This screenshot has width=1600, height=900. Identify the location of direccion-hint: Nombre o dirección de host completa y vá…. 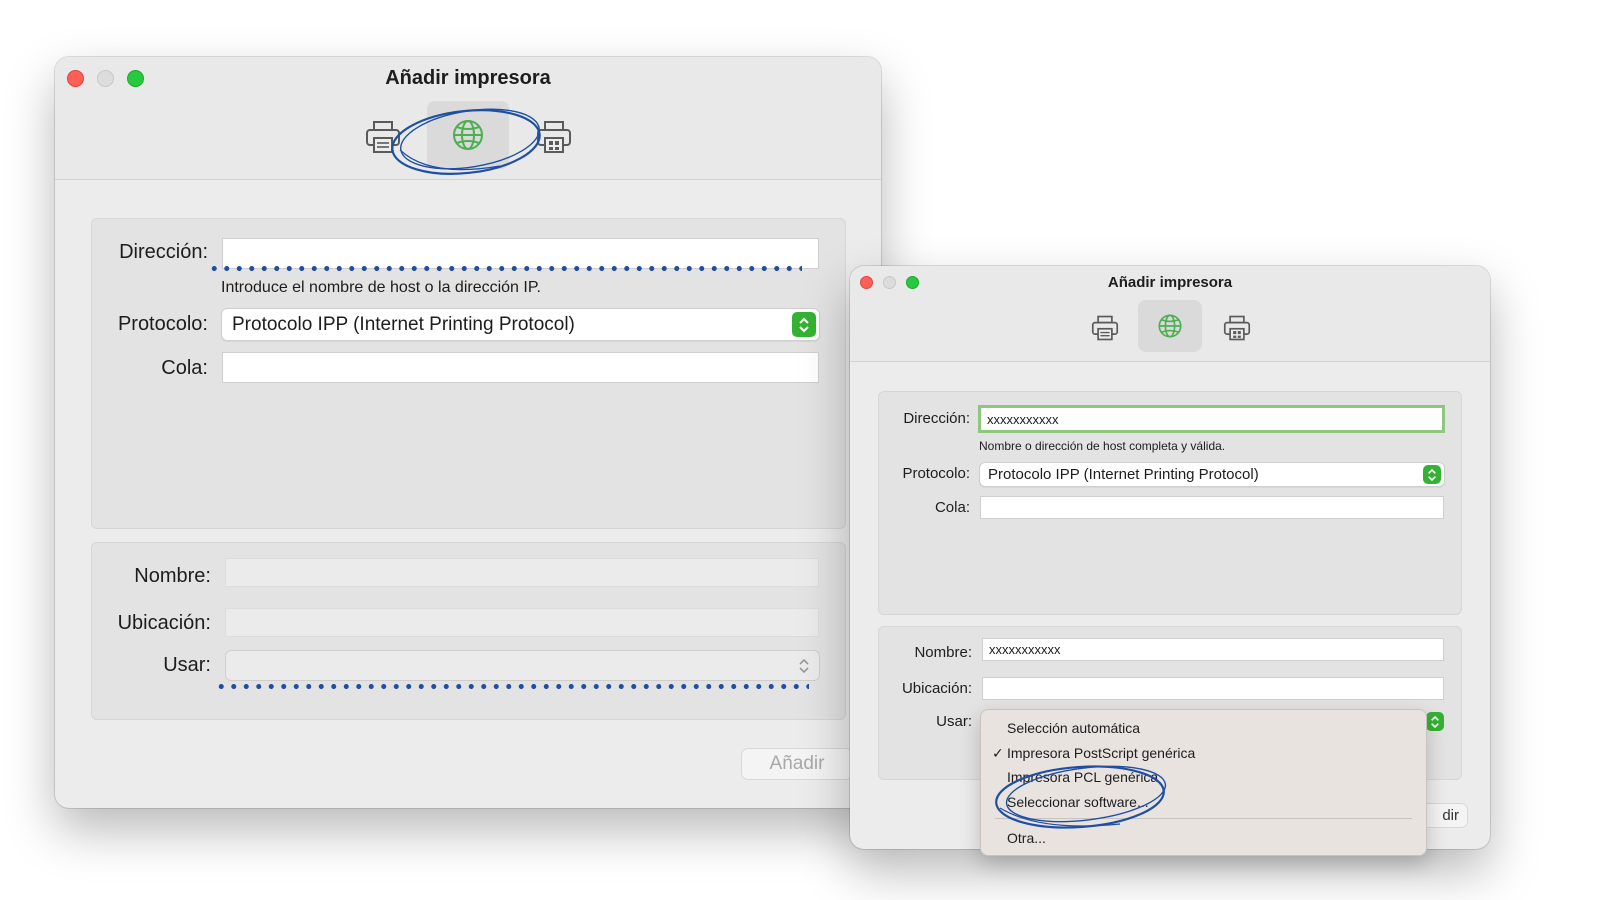
(1102, 446).